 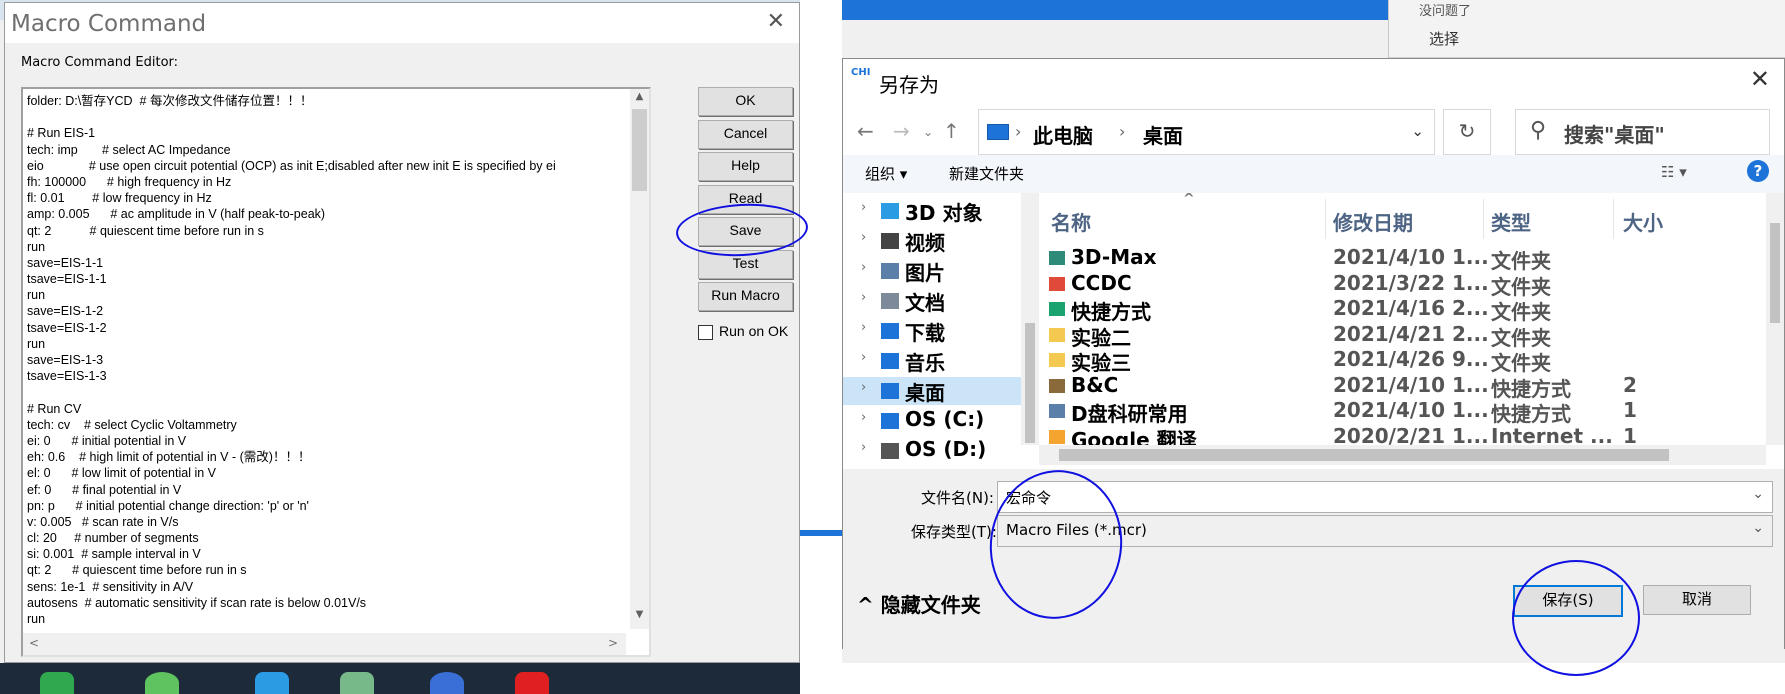 I want to click on hide-folders-label: 隐藏文件夹, so click(x=930, y=605).